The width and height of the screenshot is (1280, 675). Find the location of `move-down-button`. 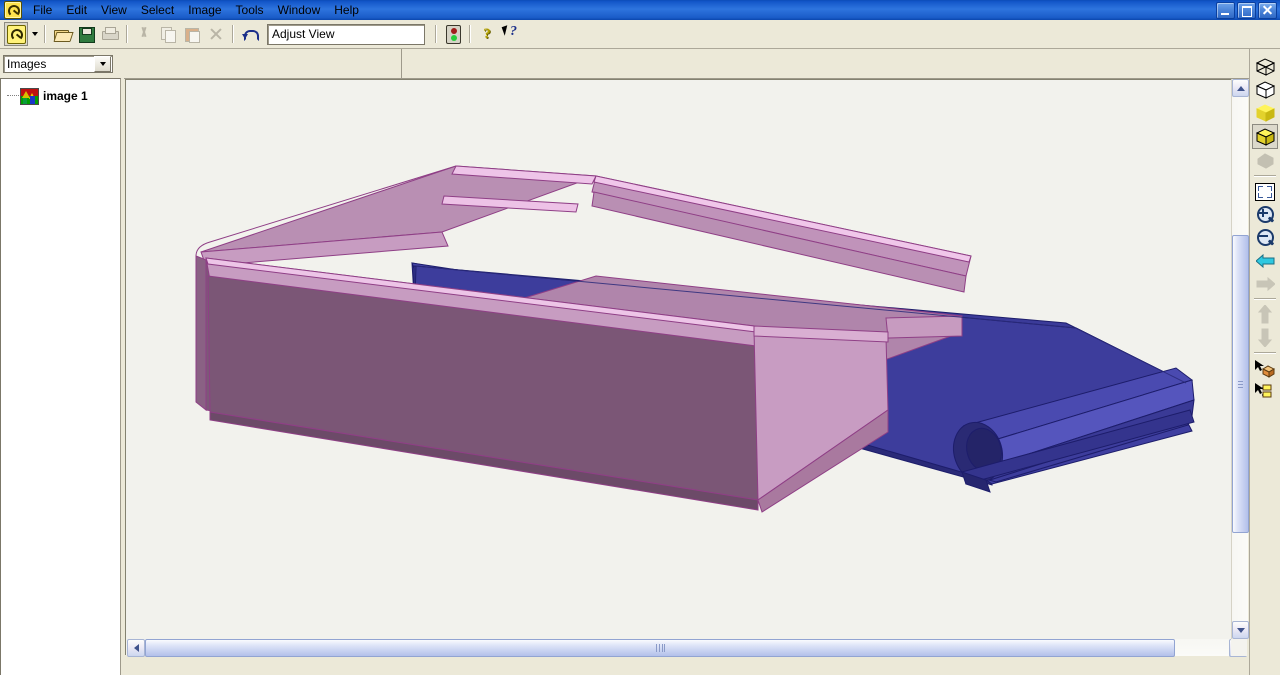

move-down-button is located at coordinates (1265, 337).